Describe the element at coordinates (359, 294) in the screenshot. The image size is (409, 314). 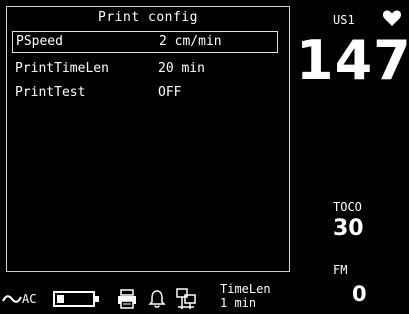
I see `fm-value: 0` at that location.